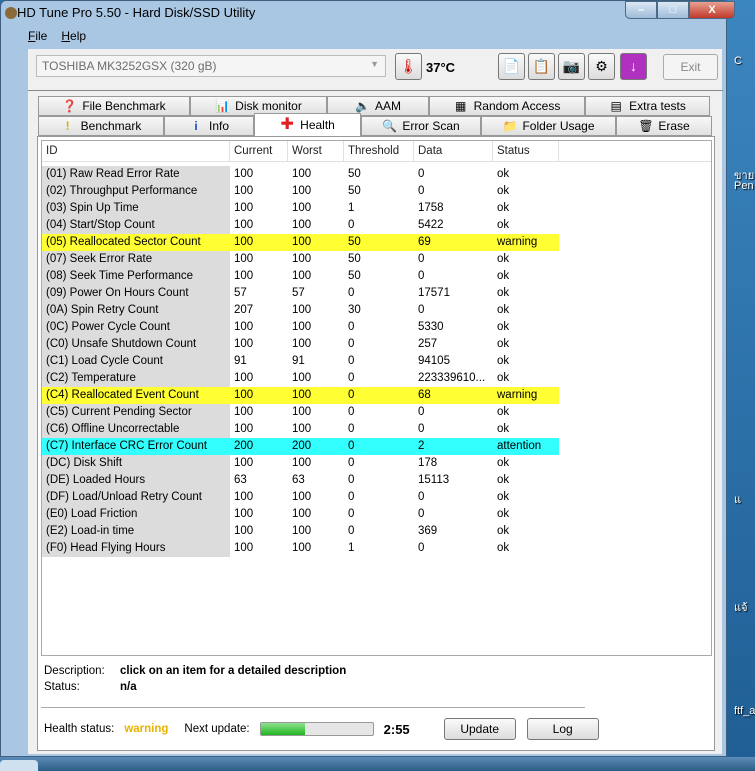  Describe the element at coordinates (298, 293) in the screenshot. I see `cell-worst: 57` at that location.